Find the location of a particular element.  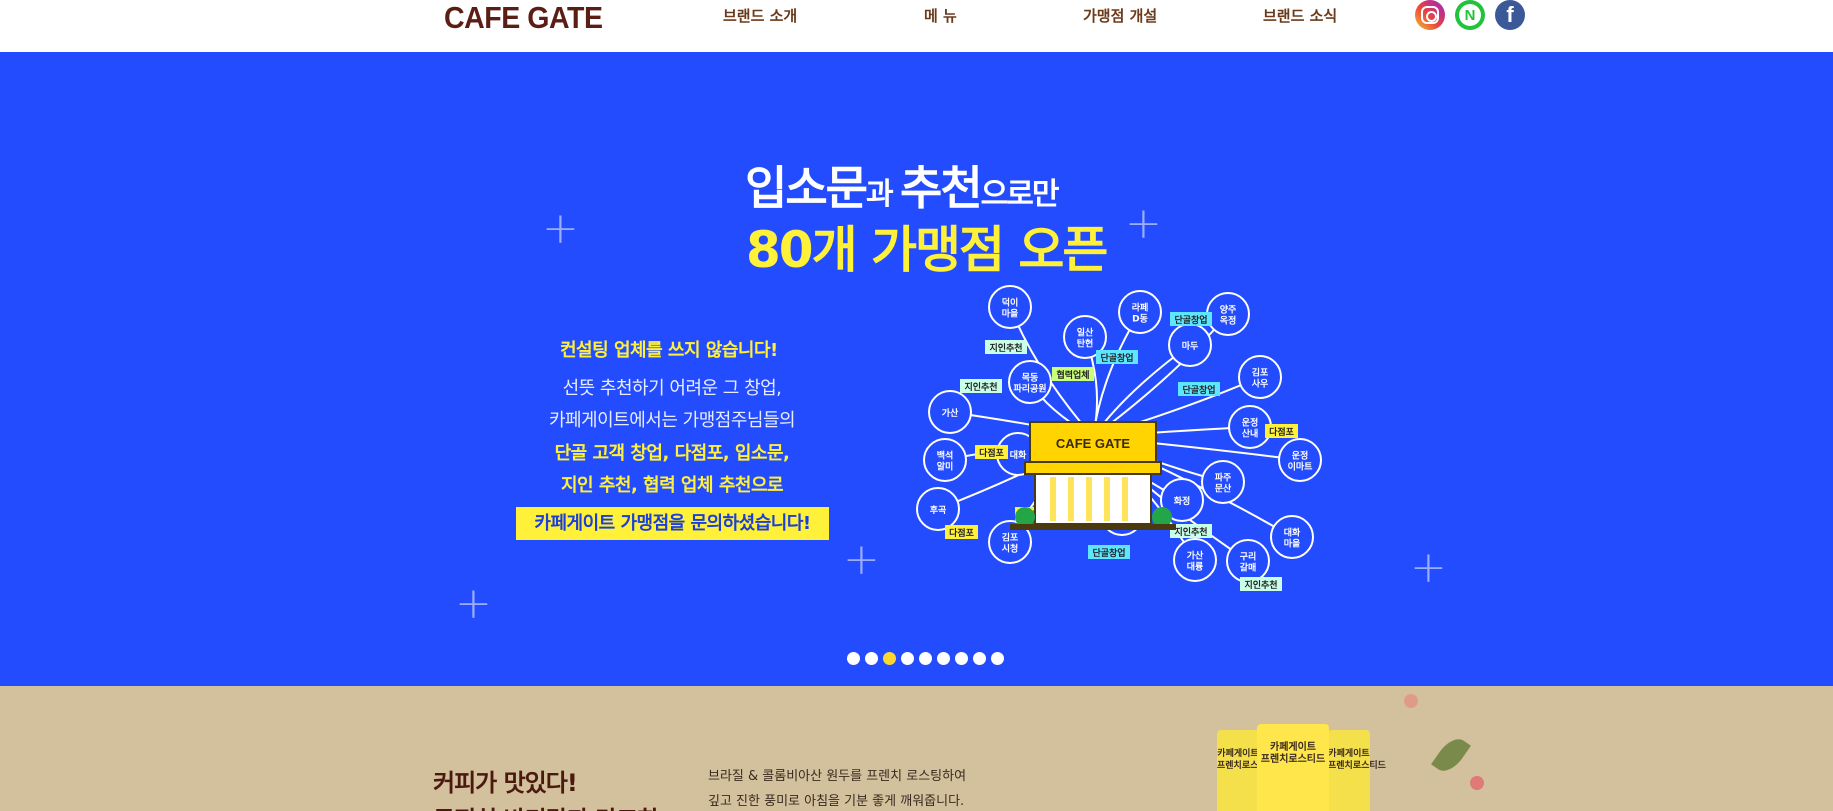

map-node-label: 산내 is located at coordinates (1250, 434).